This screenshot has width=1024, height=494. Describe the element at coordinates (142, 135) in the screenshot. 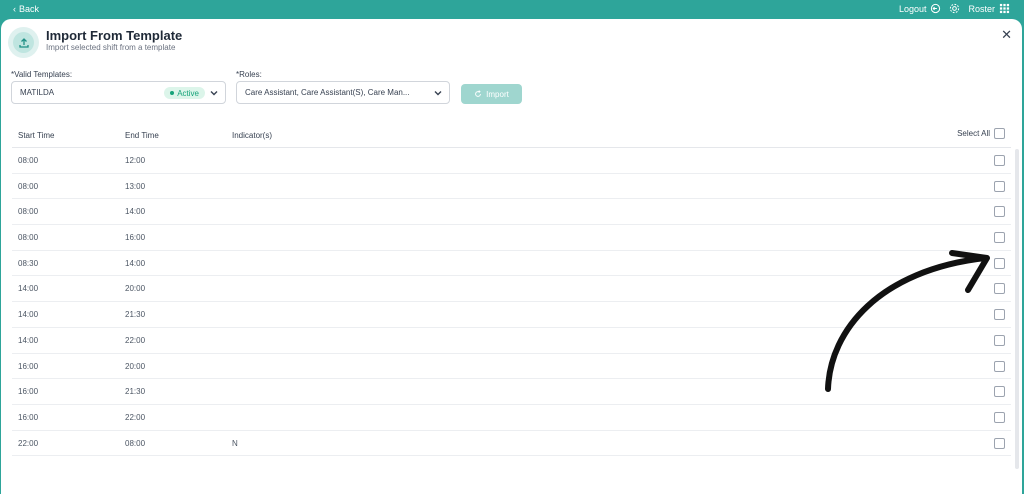

I see `column-end-time: End Time` at that location.